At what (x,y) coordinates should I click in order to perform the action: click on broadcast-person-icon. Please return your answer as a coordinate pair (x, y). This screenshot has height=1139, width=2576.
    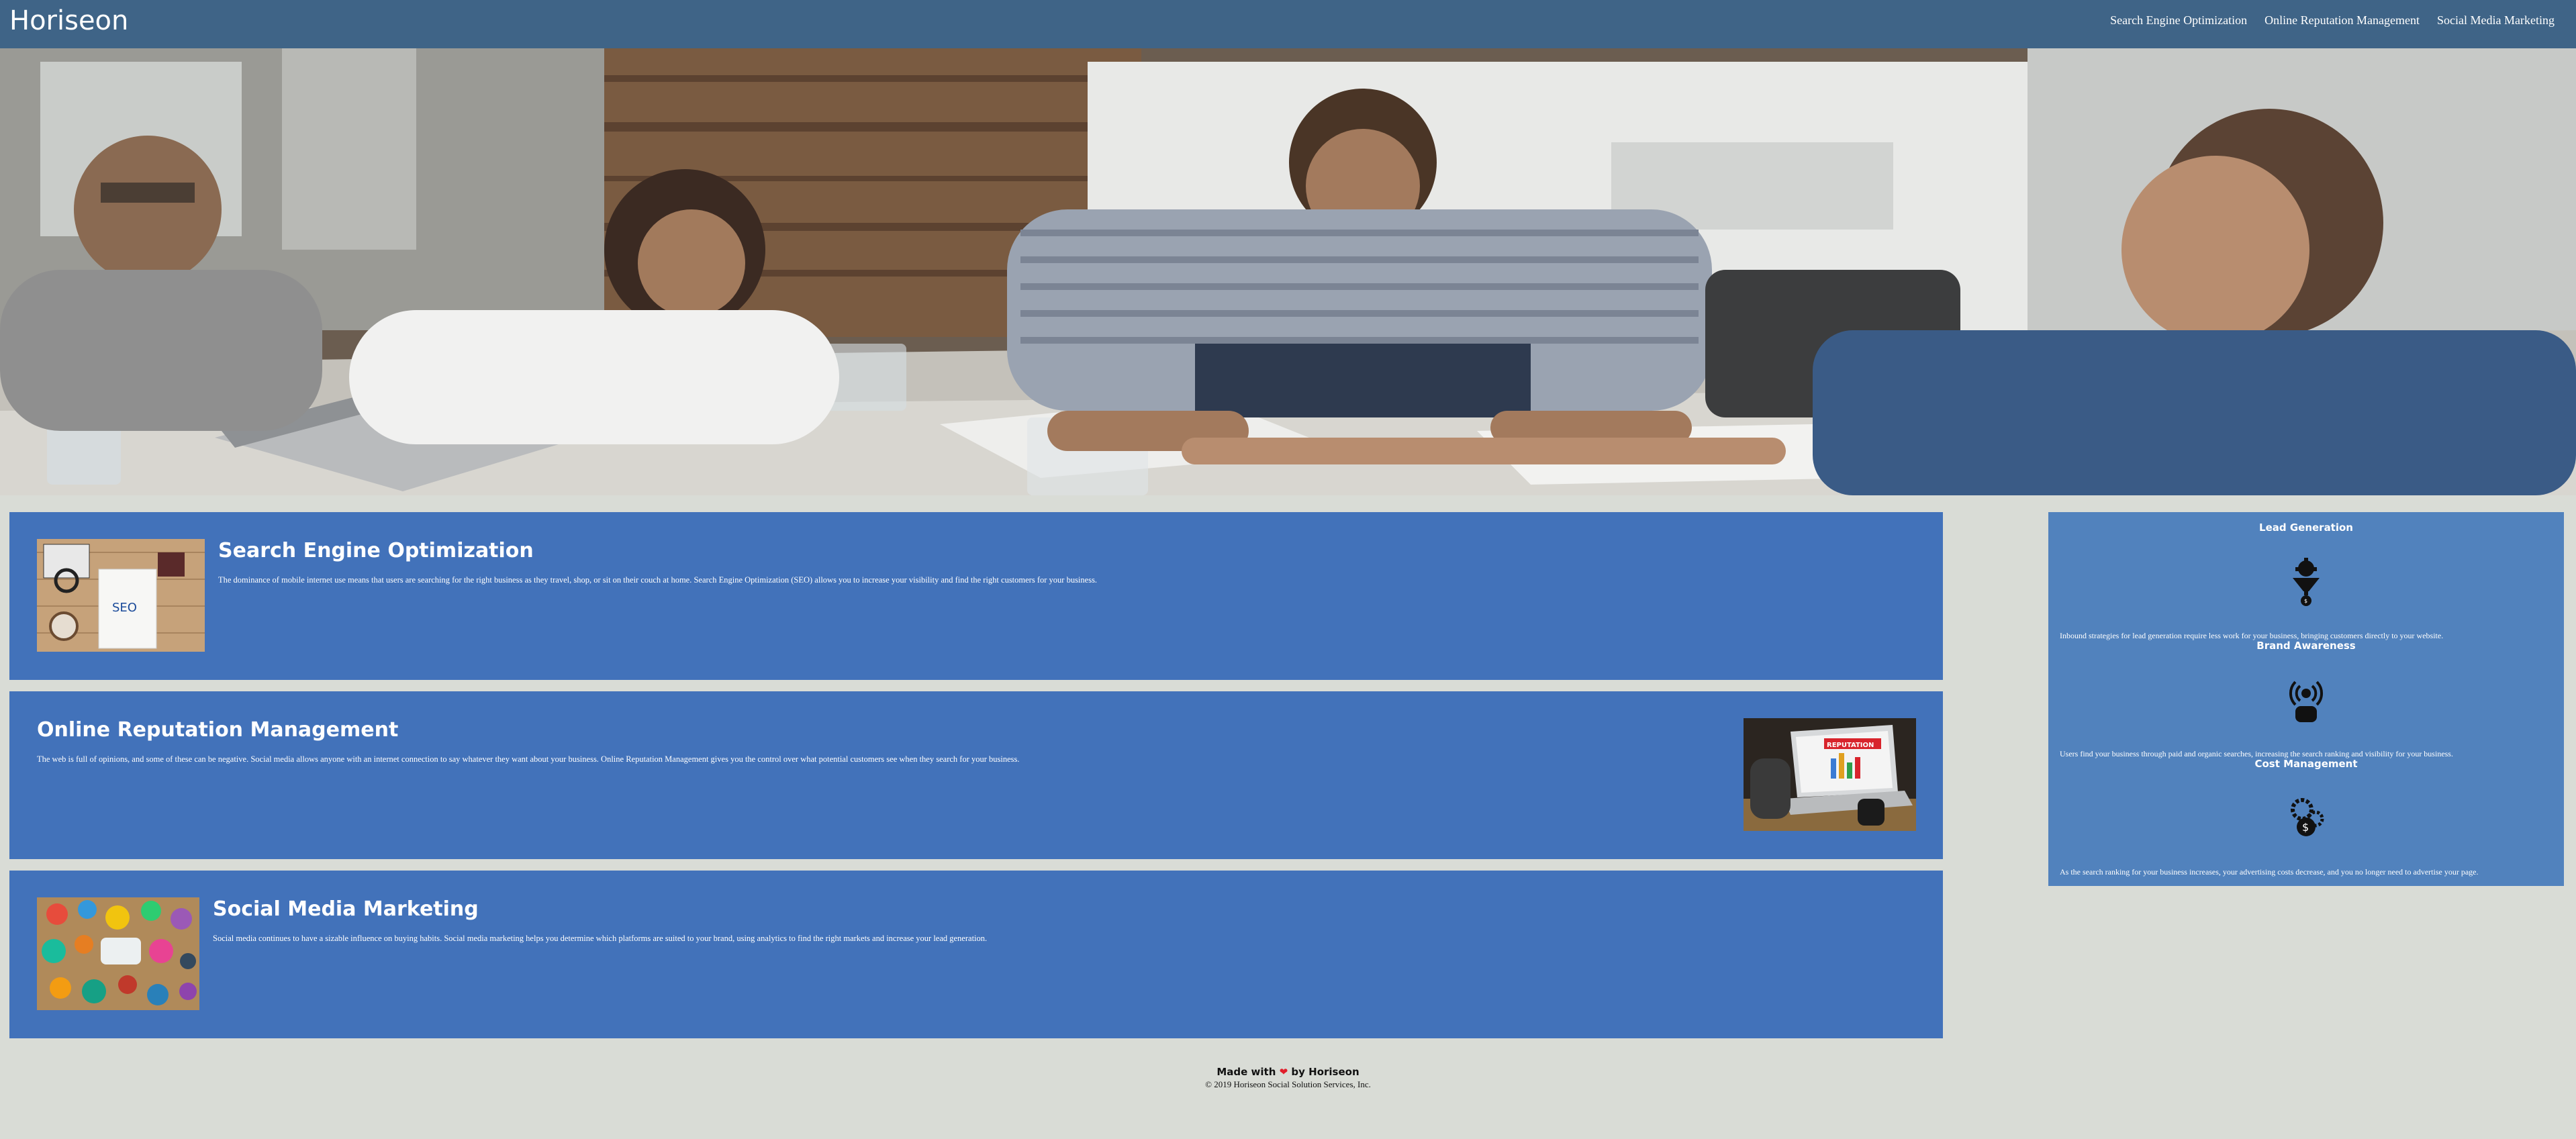
    Looking at the image, I should click on (2306, 700).